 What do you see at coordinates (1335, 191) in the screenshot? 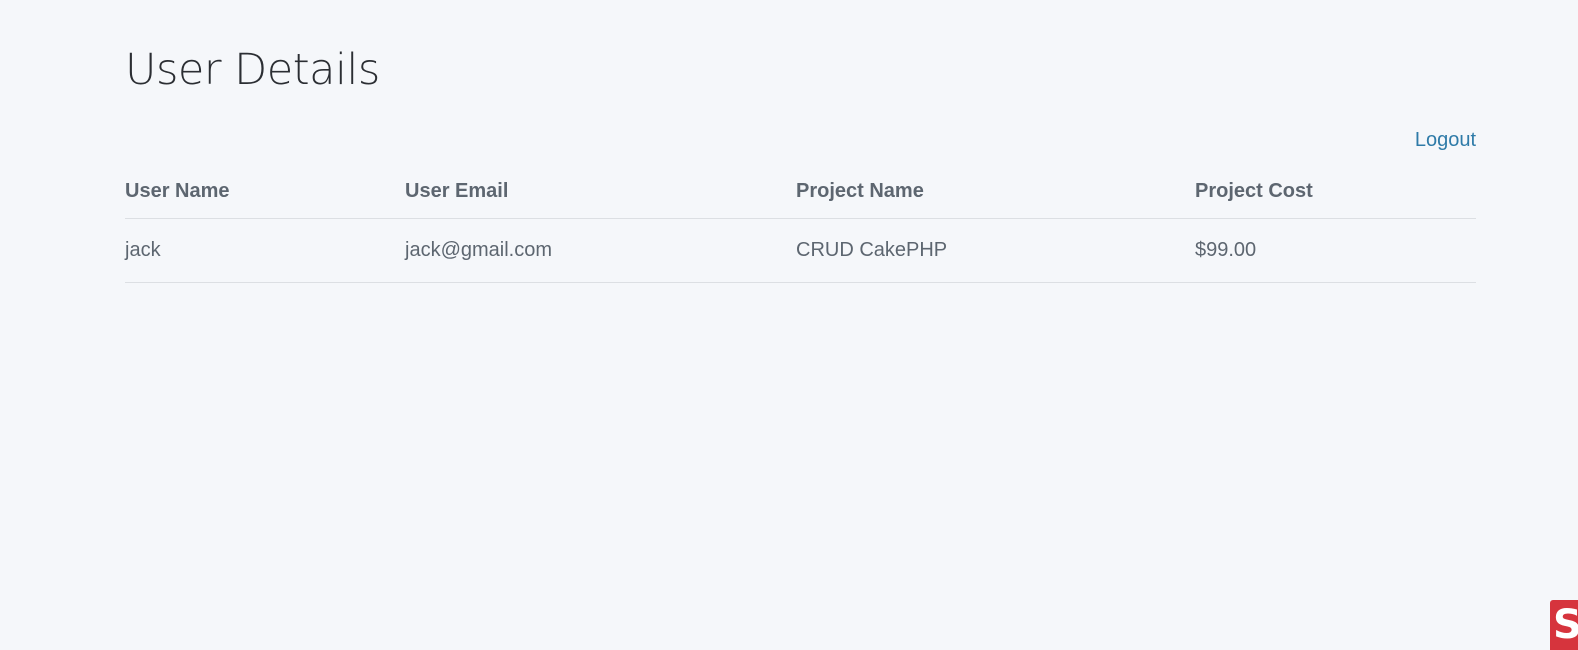
I see `column-header-project-cost: Project Cost` at bounding box center [1335, 191].